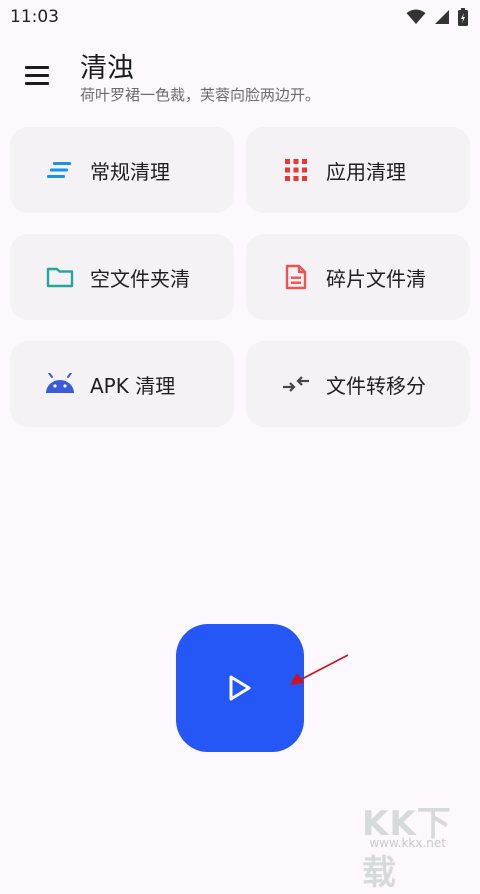 This screenshot has height=894, width=480. I want to click on transfer-arrows-icon, so click(296, 384).